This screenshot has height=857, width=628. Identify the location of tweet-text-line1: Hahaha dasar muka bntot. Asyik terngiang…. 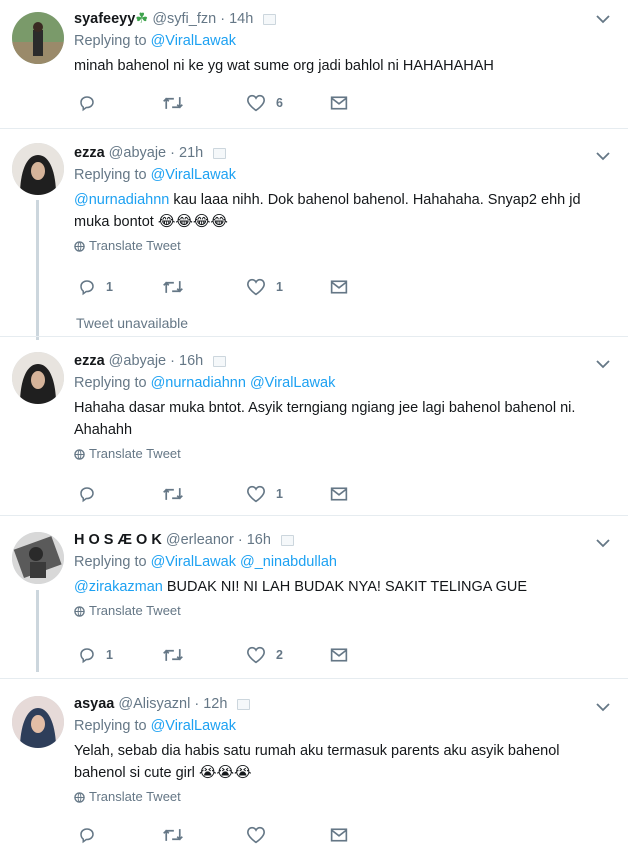
(325, 408).